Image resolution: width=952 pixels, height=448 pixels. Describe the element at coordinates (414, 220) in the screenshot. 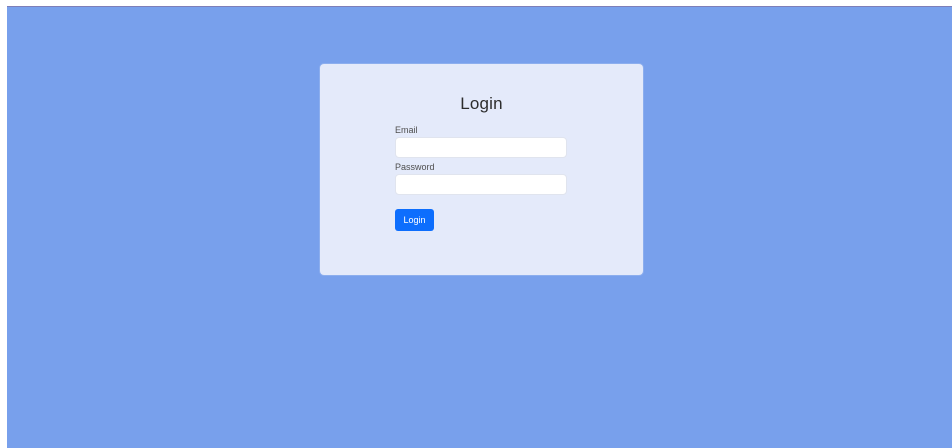

I see `login-button: Login` at that location.